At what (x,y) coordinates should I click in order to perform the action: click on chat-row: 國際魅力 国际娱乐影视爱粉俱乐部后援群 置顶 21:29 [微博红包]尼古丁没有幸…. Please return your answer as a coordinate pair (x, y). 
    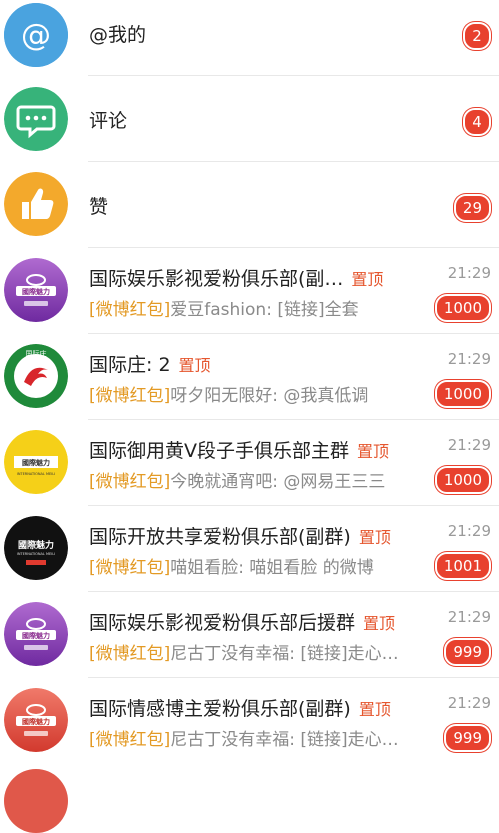
    Looking at the image, I should click on (249, 635).